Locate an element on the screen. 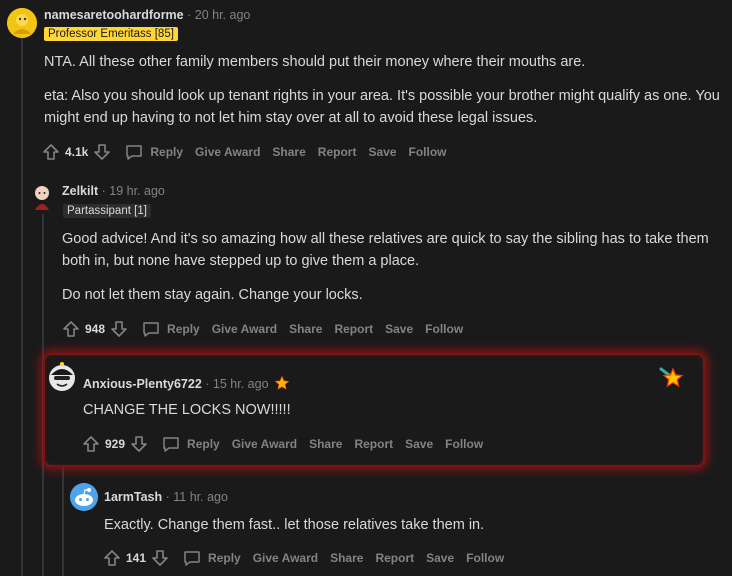 The width and height of the screenshot is (732, 576). comment-paragraph: CHANGE THE LOCKS NOW!!!!! is located at coordinates (187, 410).